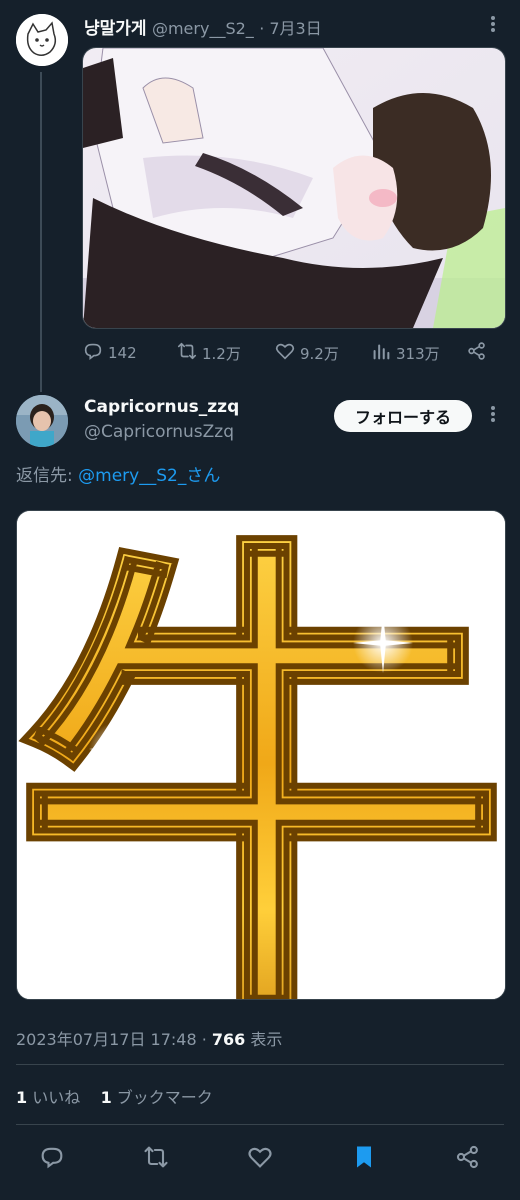 This screenshot has height=1200, width=520. Describe the element at coordinates (381, 353) in the screenshot. I see `views-icon` at that location.